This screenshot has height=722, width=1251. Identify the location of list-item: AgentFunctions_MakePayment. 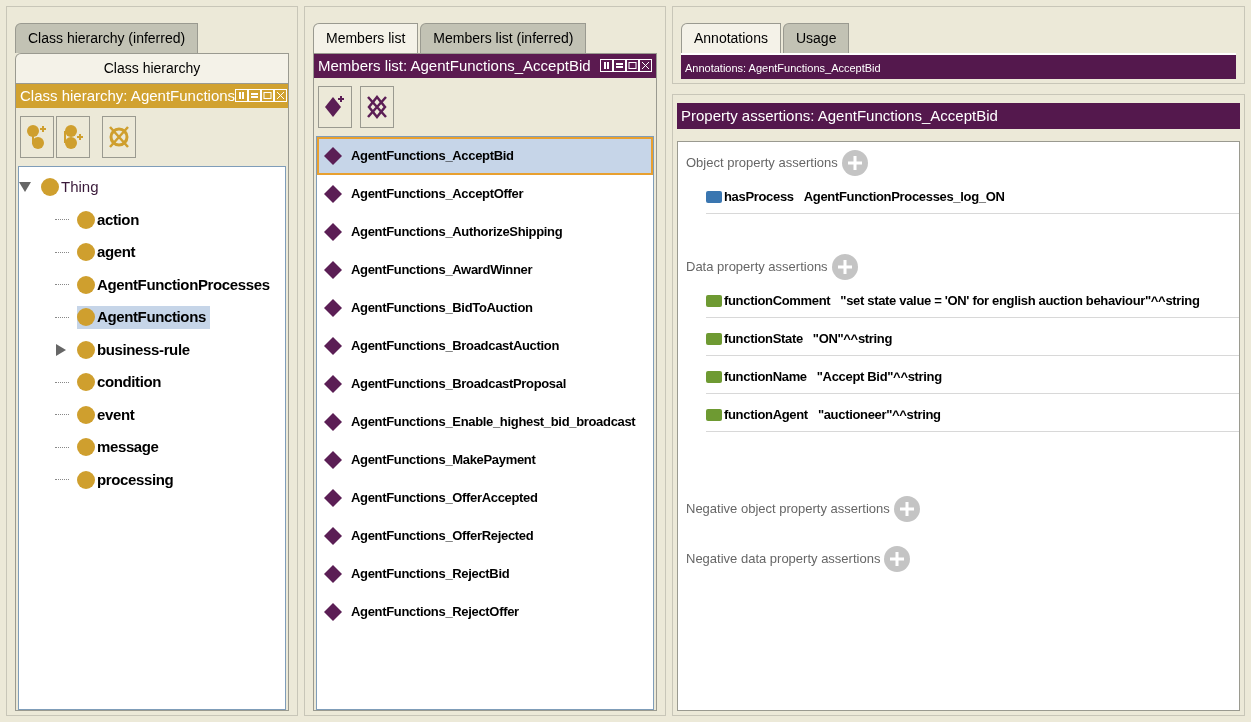
(485, 460).